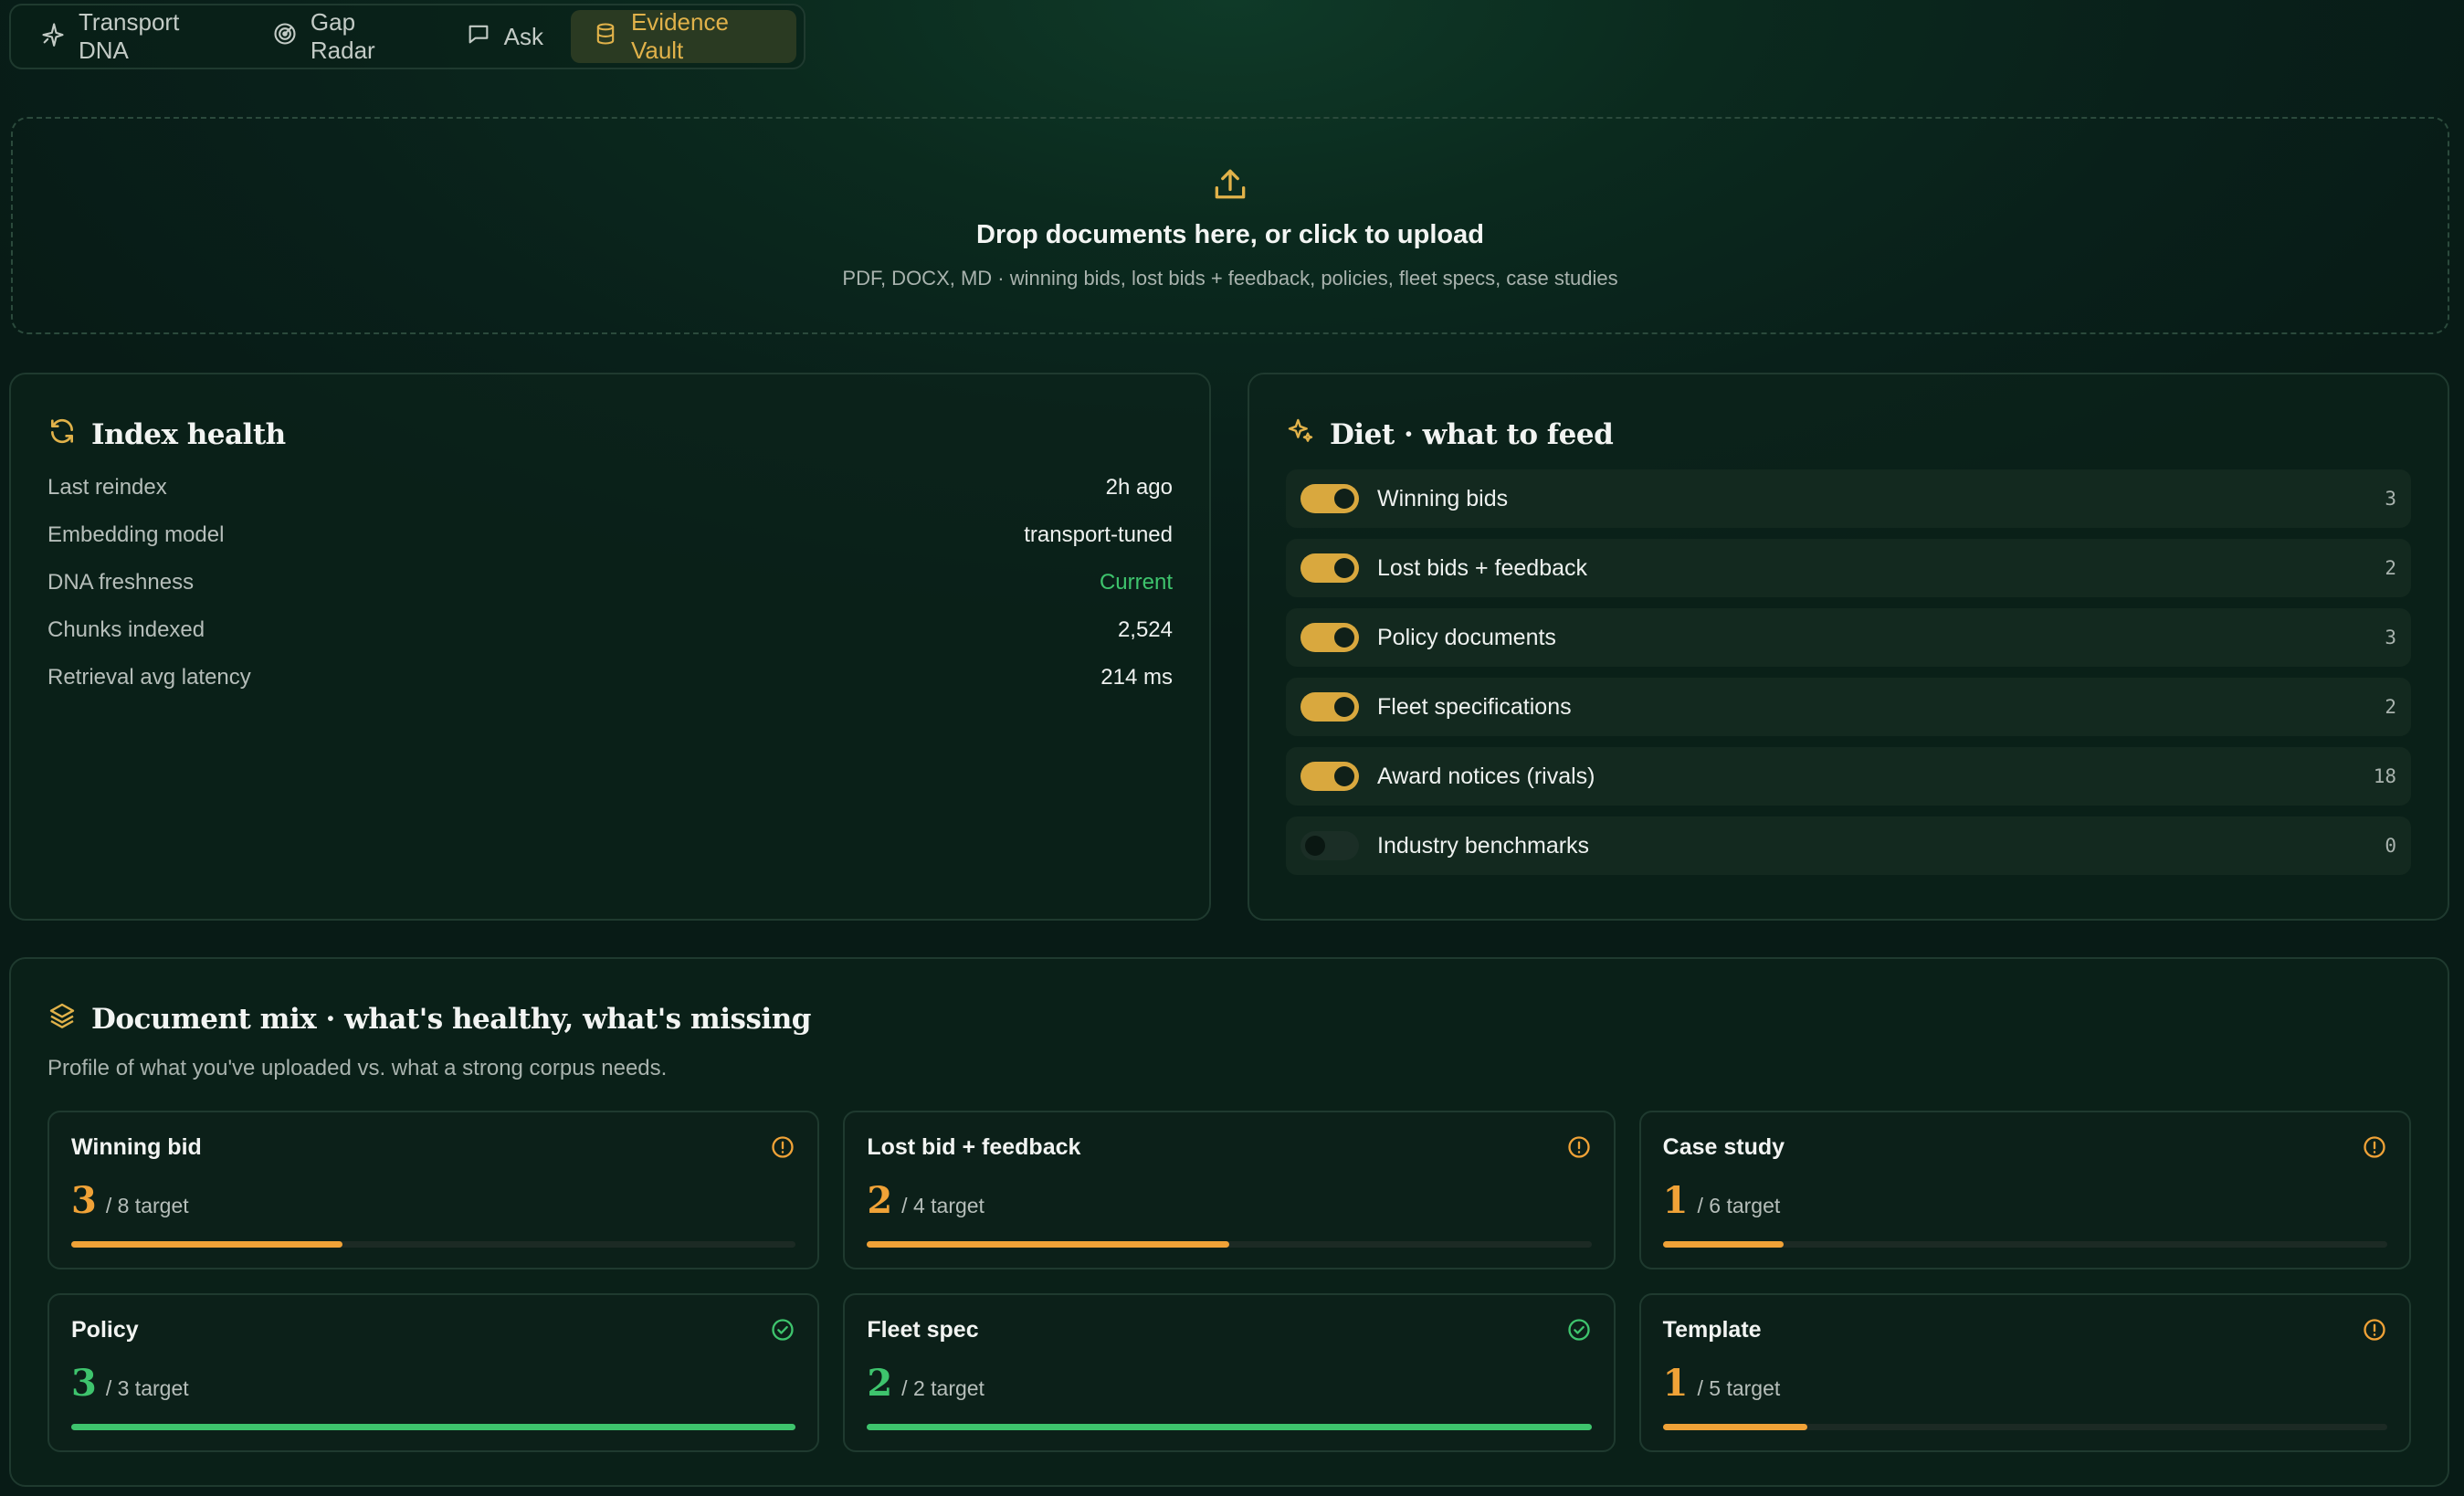 The height and width of the screenshot is (1496, 2464). I want to click on index-health-title: Index health, so click(189, 434).